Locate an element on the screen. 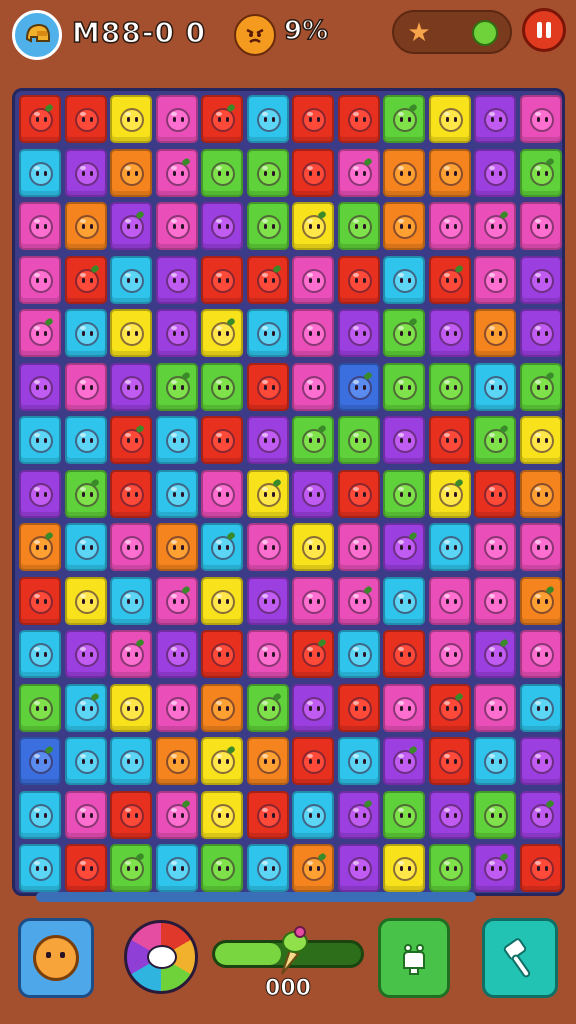  lion-booster-button is located at coordinates (56, 958).